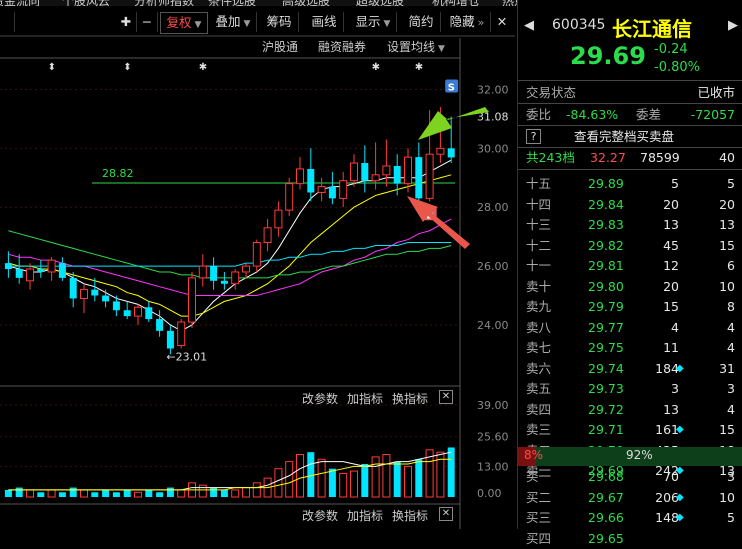 Image resolution: width=742 pixels, height=549 pixels. Describe the element at coordinates (630, 306) in the screenshot. I see `order-row: 卖九 29.79 15 8` at that location.